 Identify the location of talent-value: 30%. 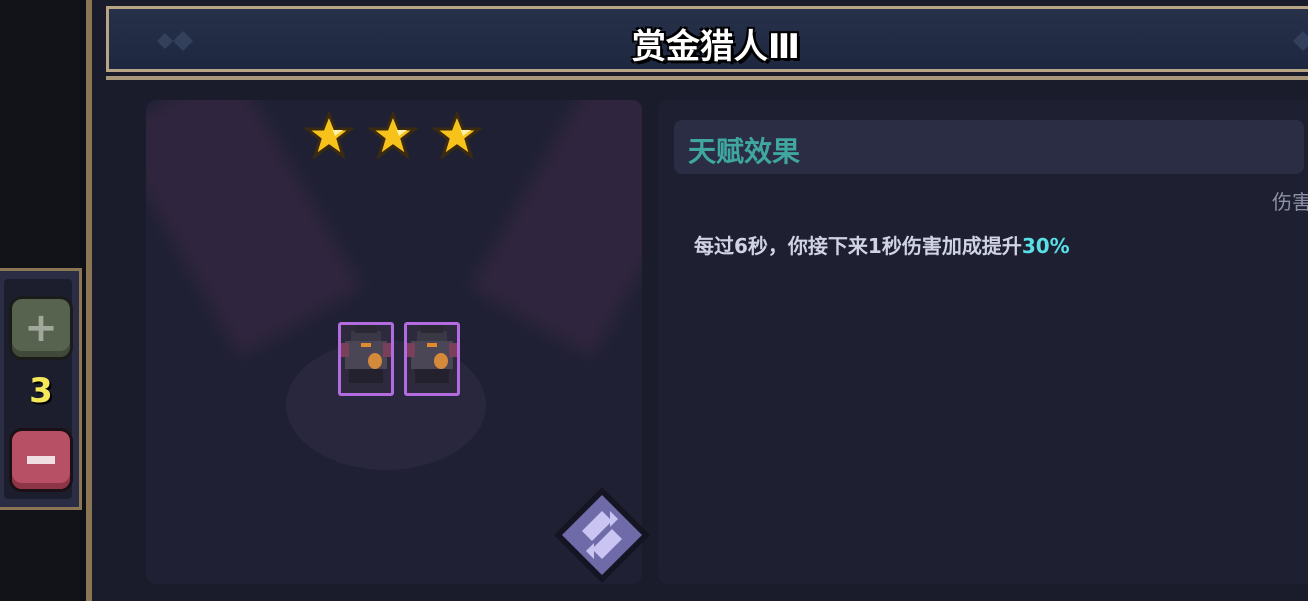
(1045, 246).